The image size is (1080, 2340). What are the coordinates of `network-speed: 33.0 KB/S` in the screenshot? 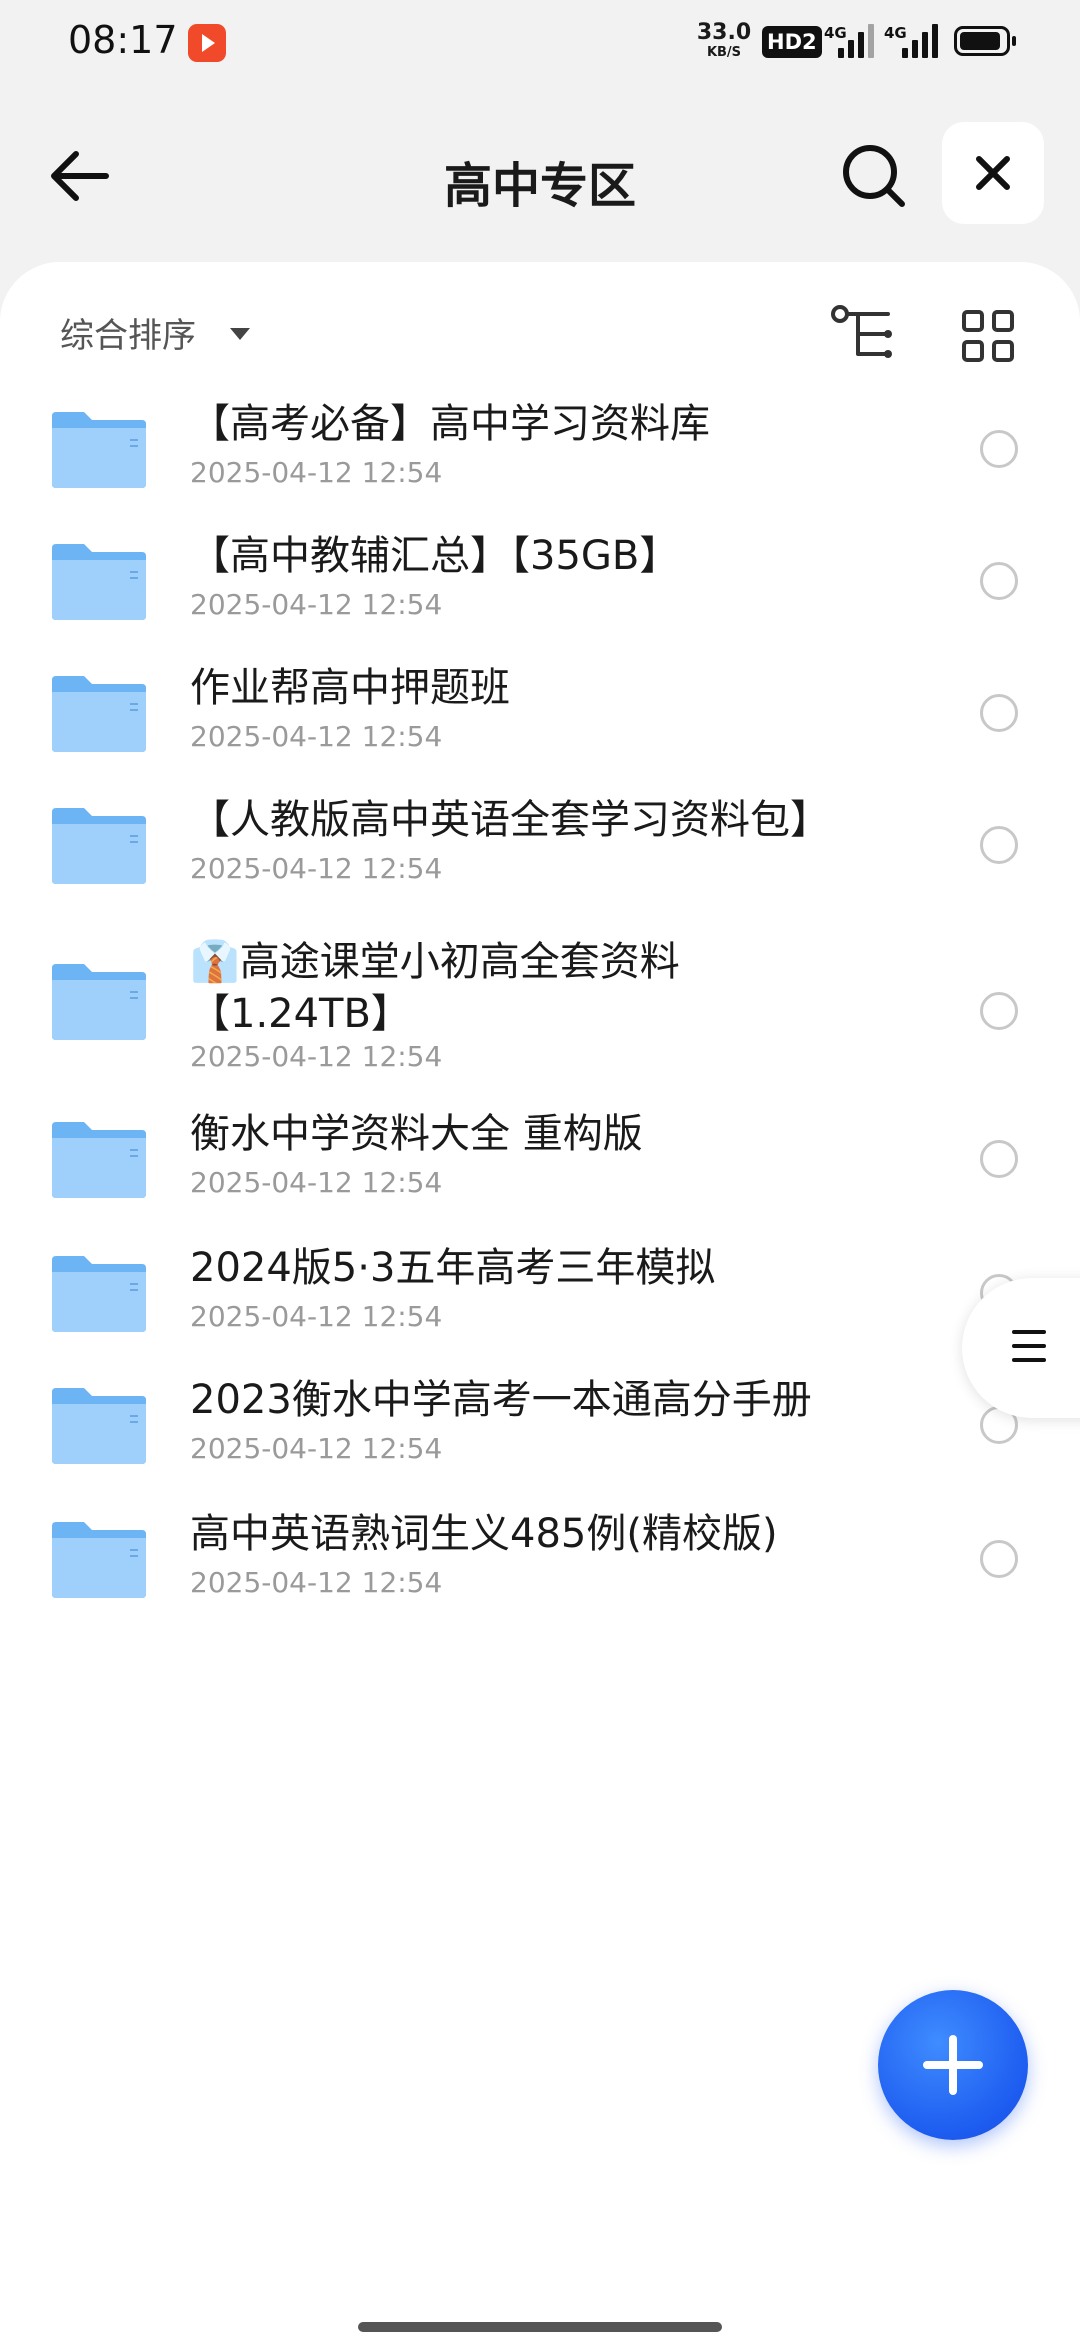 It's located at (724, 40).